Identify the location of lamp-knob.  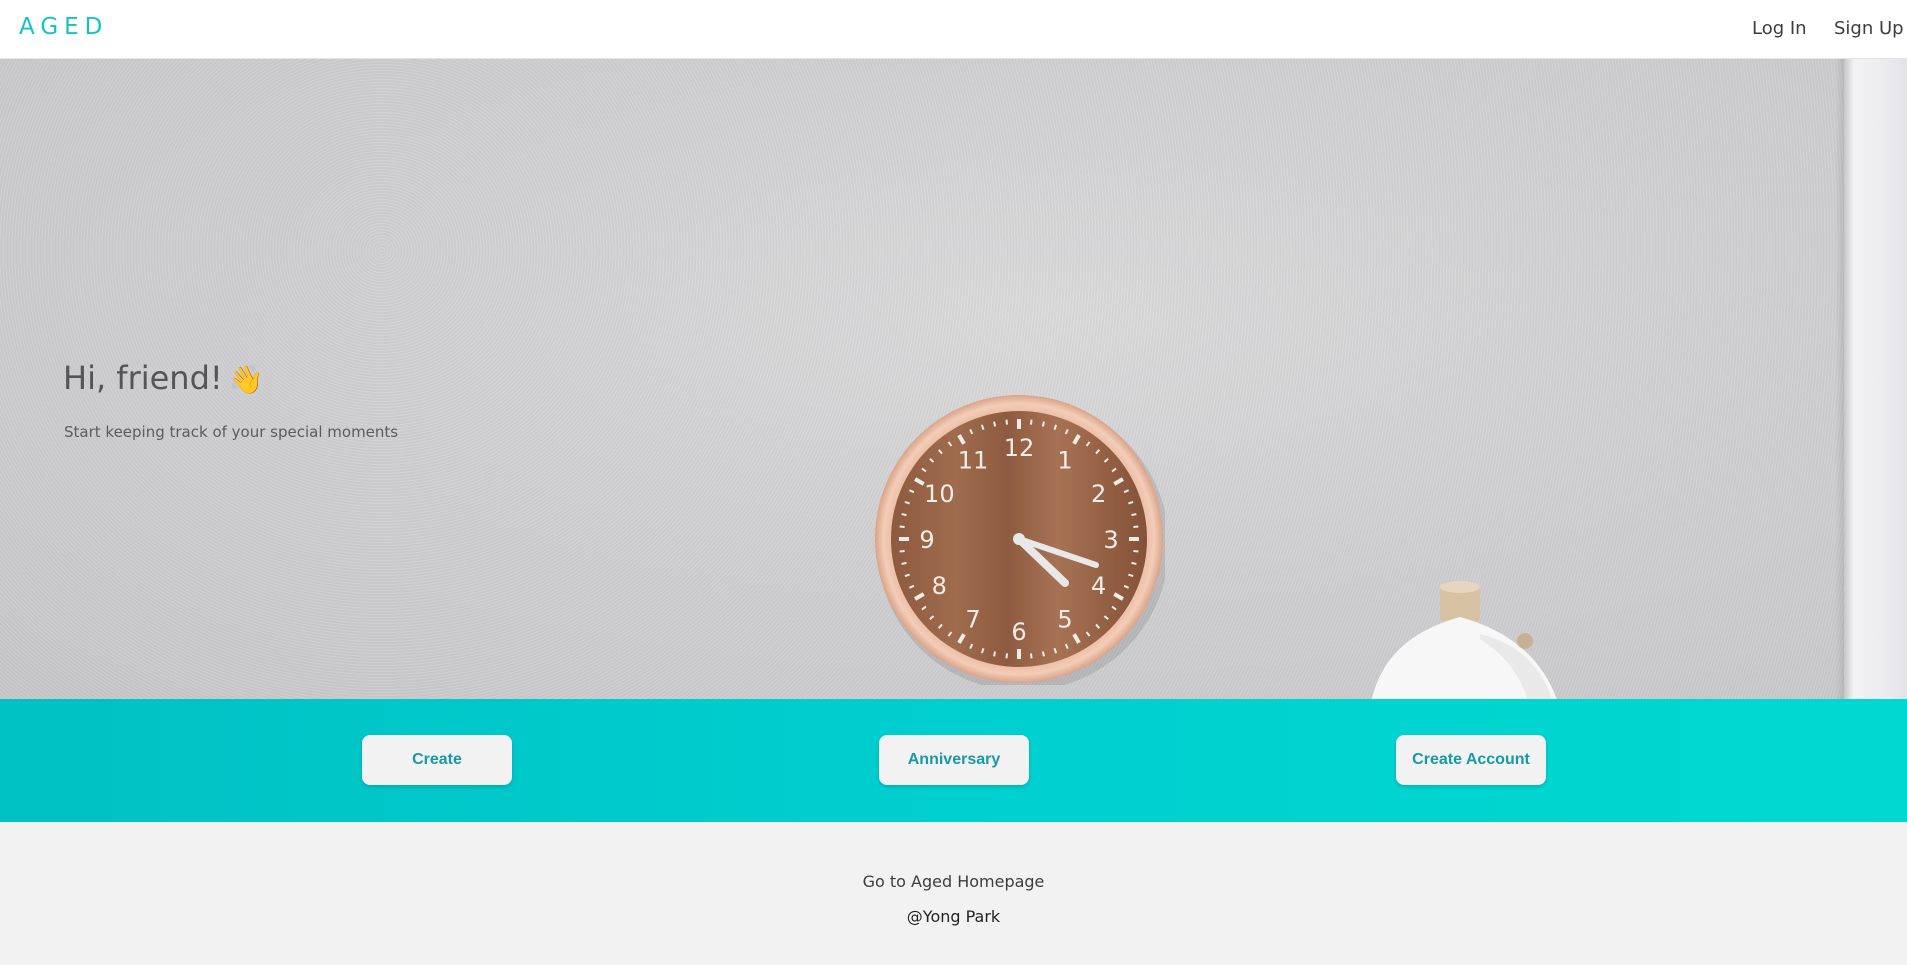
(1525, 641).